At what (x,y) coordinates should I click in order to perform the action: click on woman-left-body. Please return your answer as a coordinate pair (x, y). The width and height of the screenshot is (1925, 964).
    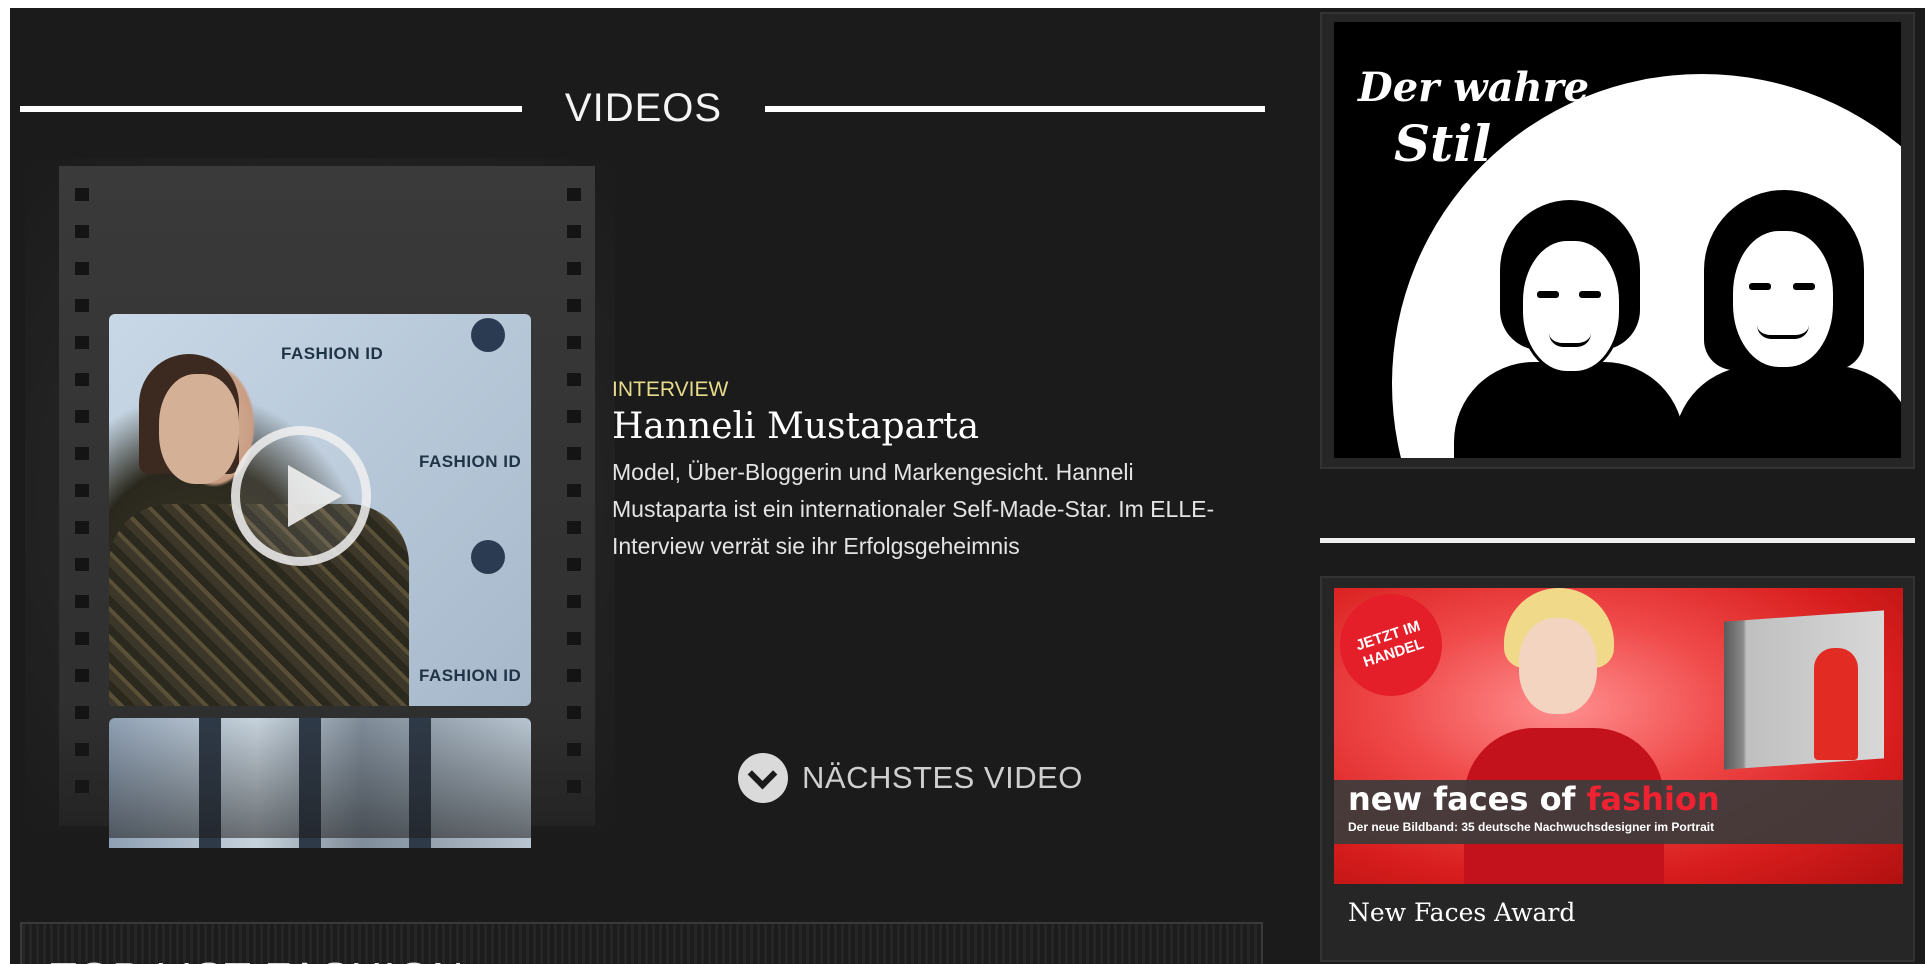
    Looking at the image, I should click on (1569, 410).